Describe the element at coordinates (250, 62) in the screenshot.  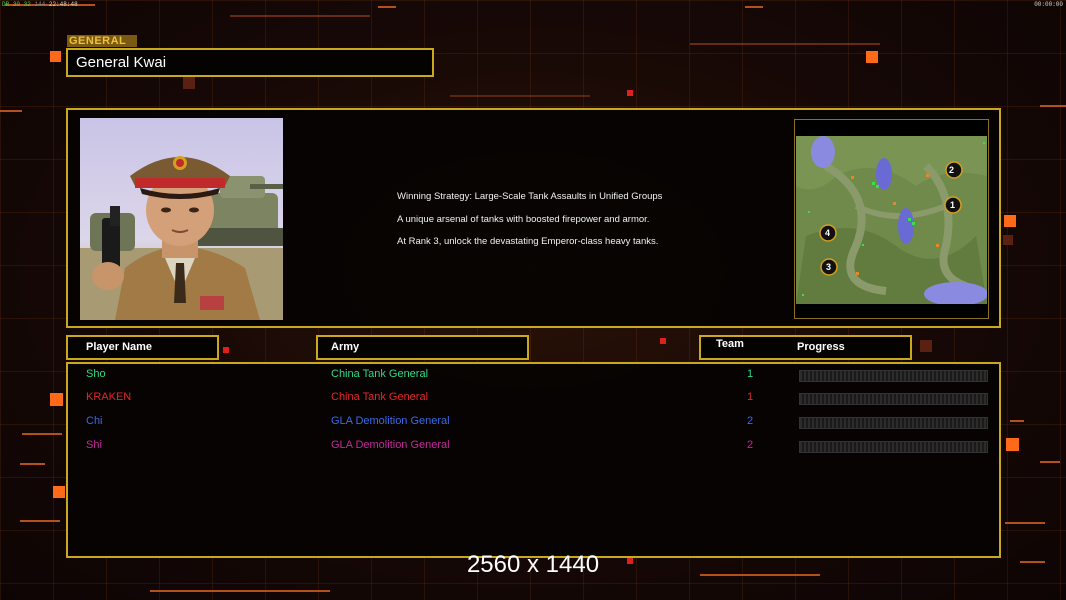
I see `general-name: General Kwai` at that location.